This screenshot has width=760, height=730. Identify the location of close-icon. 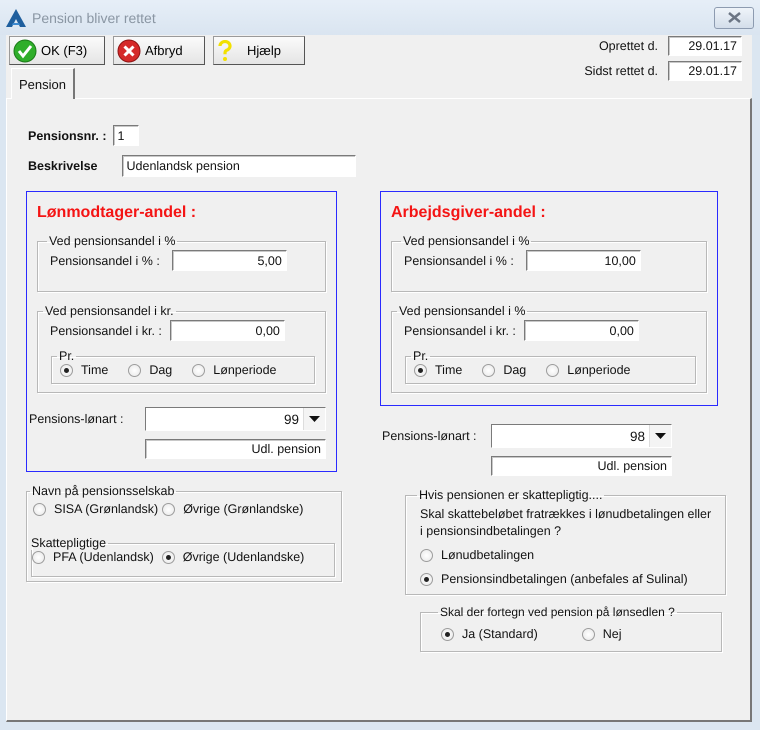
(734, 17).